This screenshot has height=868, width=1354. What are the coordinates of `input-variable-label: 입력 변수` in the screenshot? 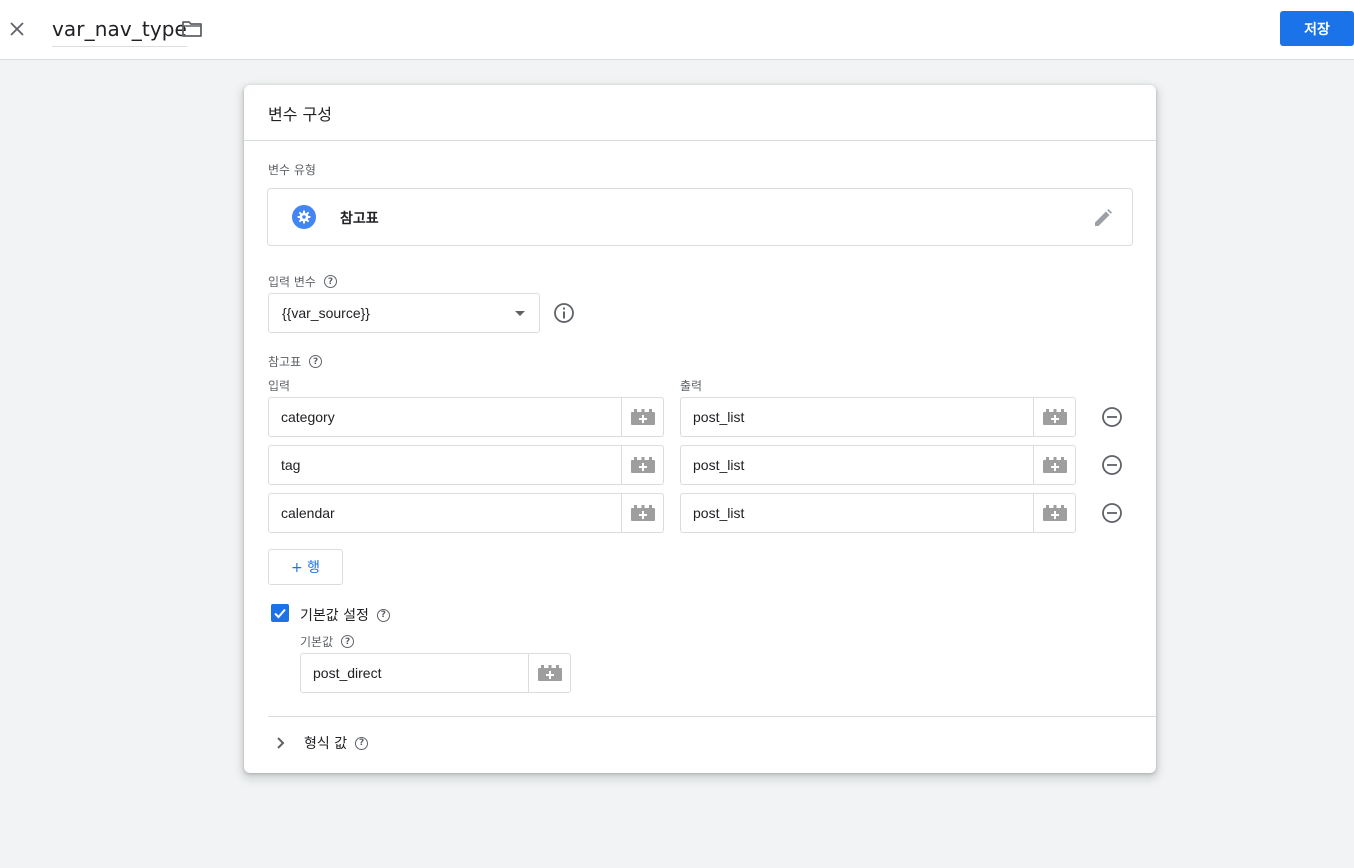 It's located at (292, 282).